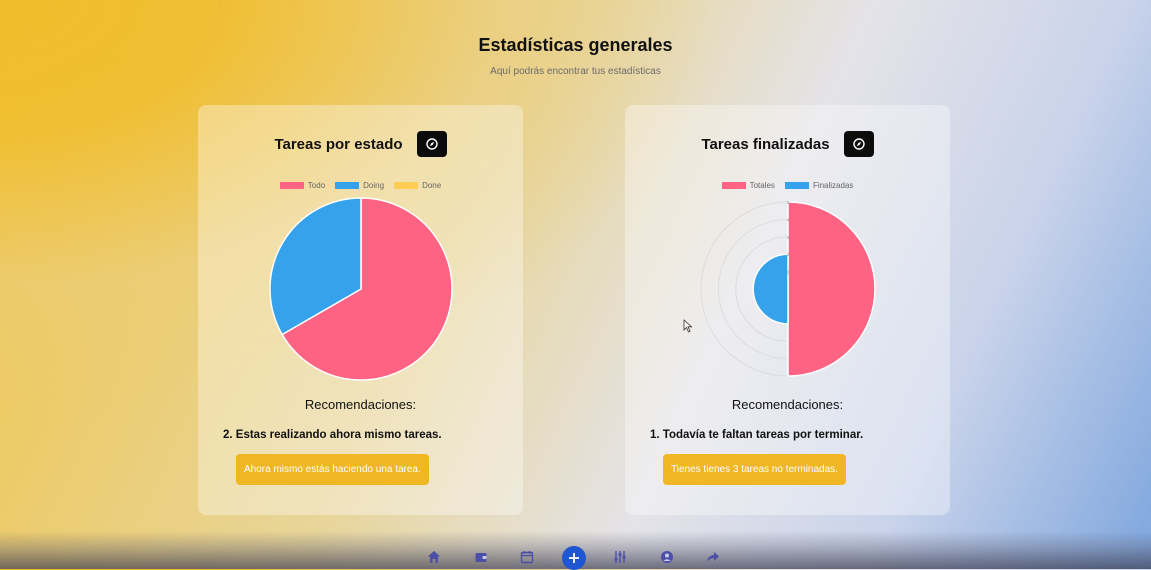 This screenshot has width=1151, height=570. I want to click on share-icon, so click(713, 557).